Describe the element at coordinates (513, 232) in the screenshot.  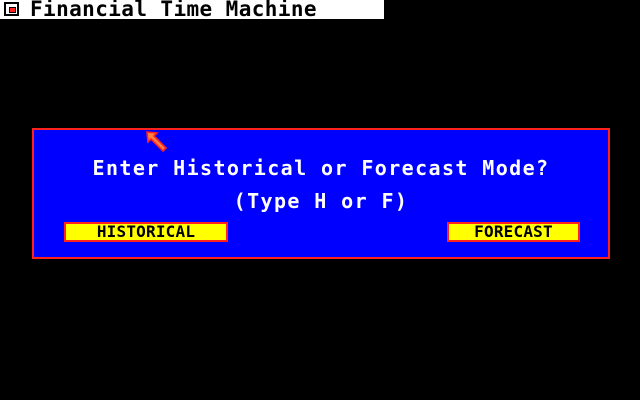
I see `forecast-button: FORECAST` at that location.